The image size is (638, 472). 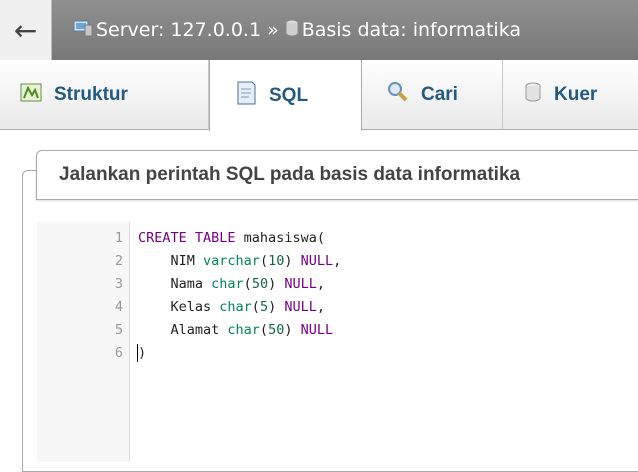 I want to click on query-icon, so click(x=533, y=95).